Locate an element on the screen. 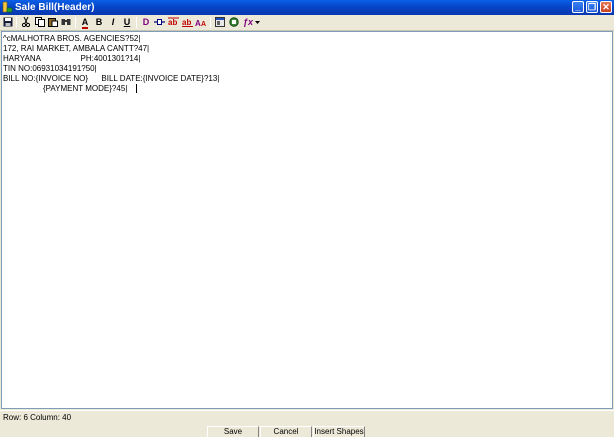 The height and width of the screenshot is (437, 614). svg-text: A is located at coordinates (203, 24).